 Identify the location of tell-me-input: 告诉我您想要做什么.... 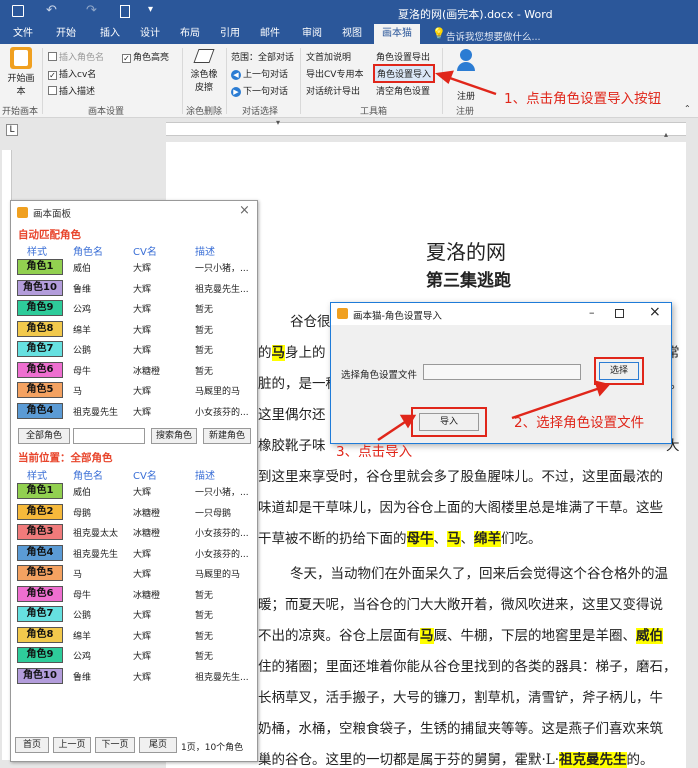
(493, 36).